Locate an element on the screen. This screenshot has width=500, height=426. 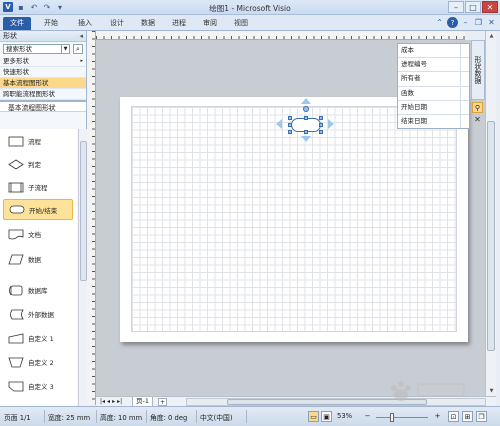
shape-terminator: 开始/结束 is located at coordinates (38, 209).